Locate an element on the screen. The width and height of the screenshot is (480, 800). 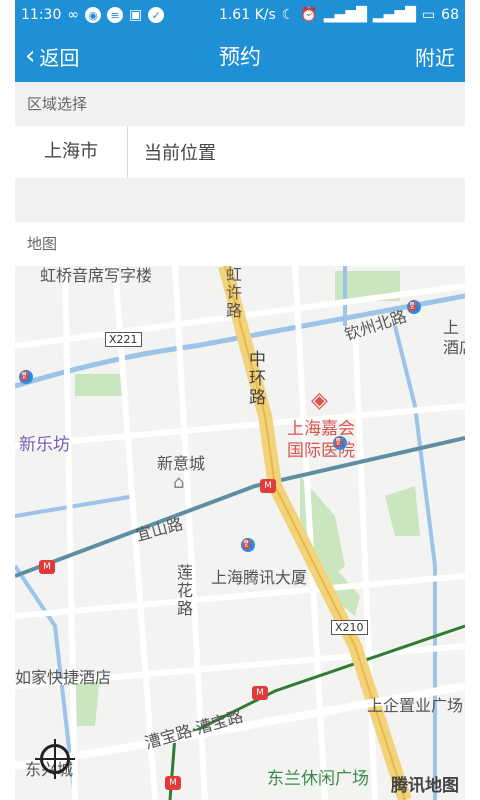
city-selector: 上海市 is located at coordinates (71, 152).